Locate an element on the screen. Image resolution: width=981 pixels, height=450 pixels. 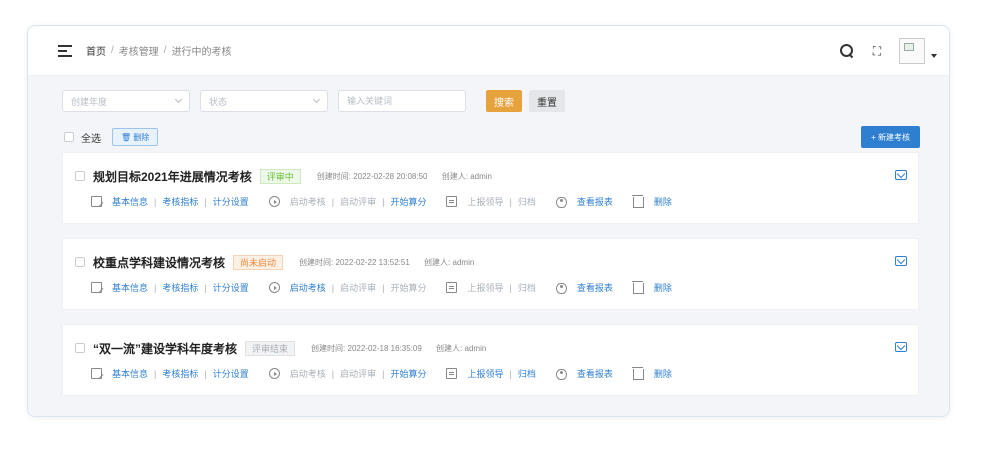
search-icon is located at coordinates (847, 51).